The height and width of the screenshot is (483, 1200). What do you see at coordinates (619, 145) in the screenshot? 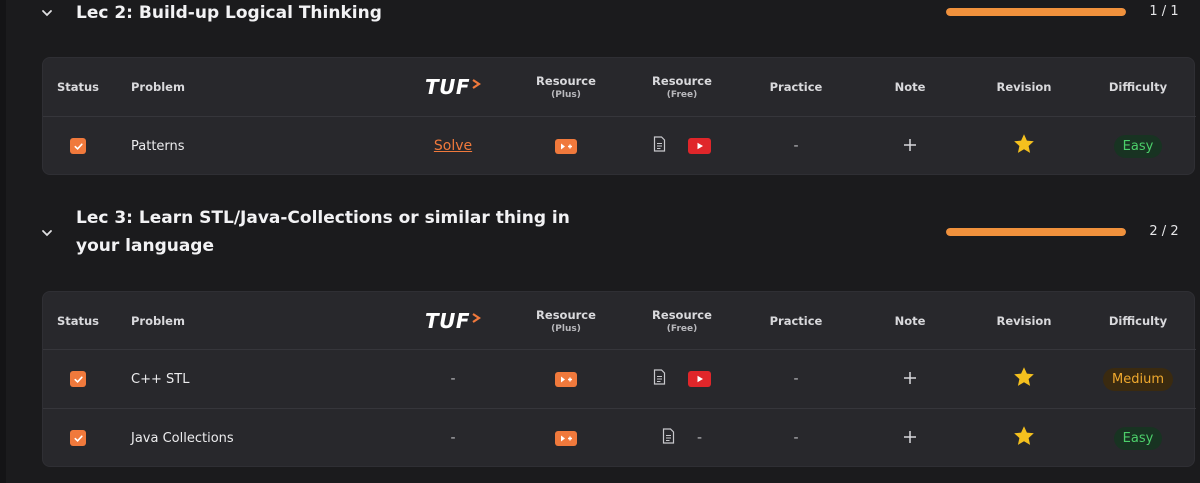
I see `table-row: Patterns Solve - Easy` at bounding box center [619, 145].